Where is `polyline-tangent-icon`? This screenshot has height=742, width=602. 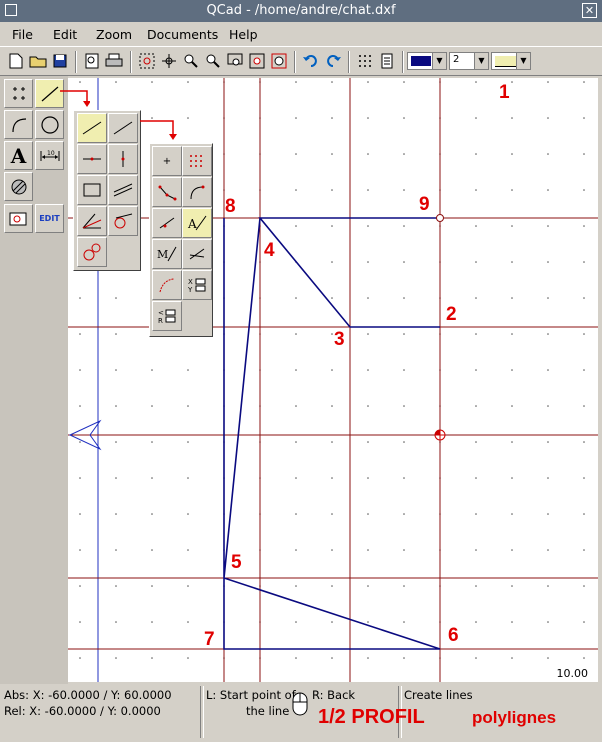 polyline-tangent-icon is located at coordinates (167, 223).